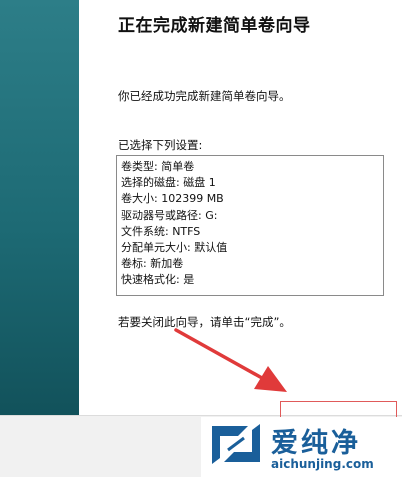 The image size is (402, 477). I want to click on watermark-logo-icon, so click(236, 444).